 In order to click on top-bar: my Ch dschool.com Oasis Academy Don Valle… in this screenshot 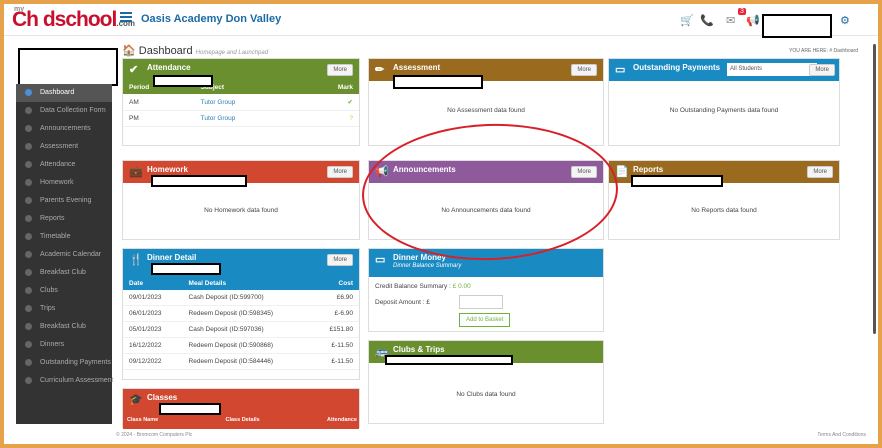, I will do `click(441, 21)`.